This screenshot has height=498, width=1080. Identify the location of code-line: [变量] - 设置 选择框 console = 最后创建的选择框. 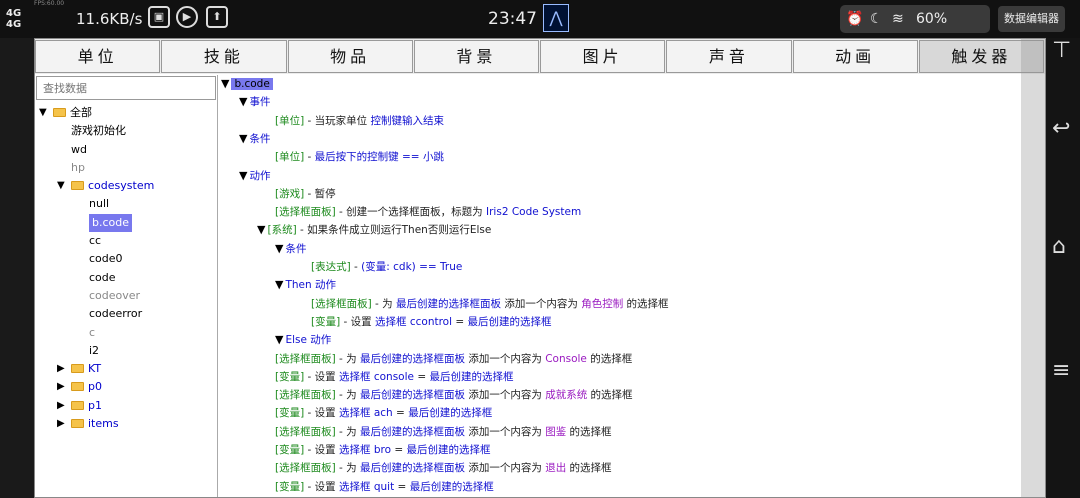
(385, 377).